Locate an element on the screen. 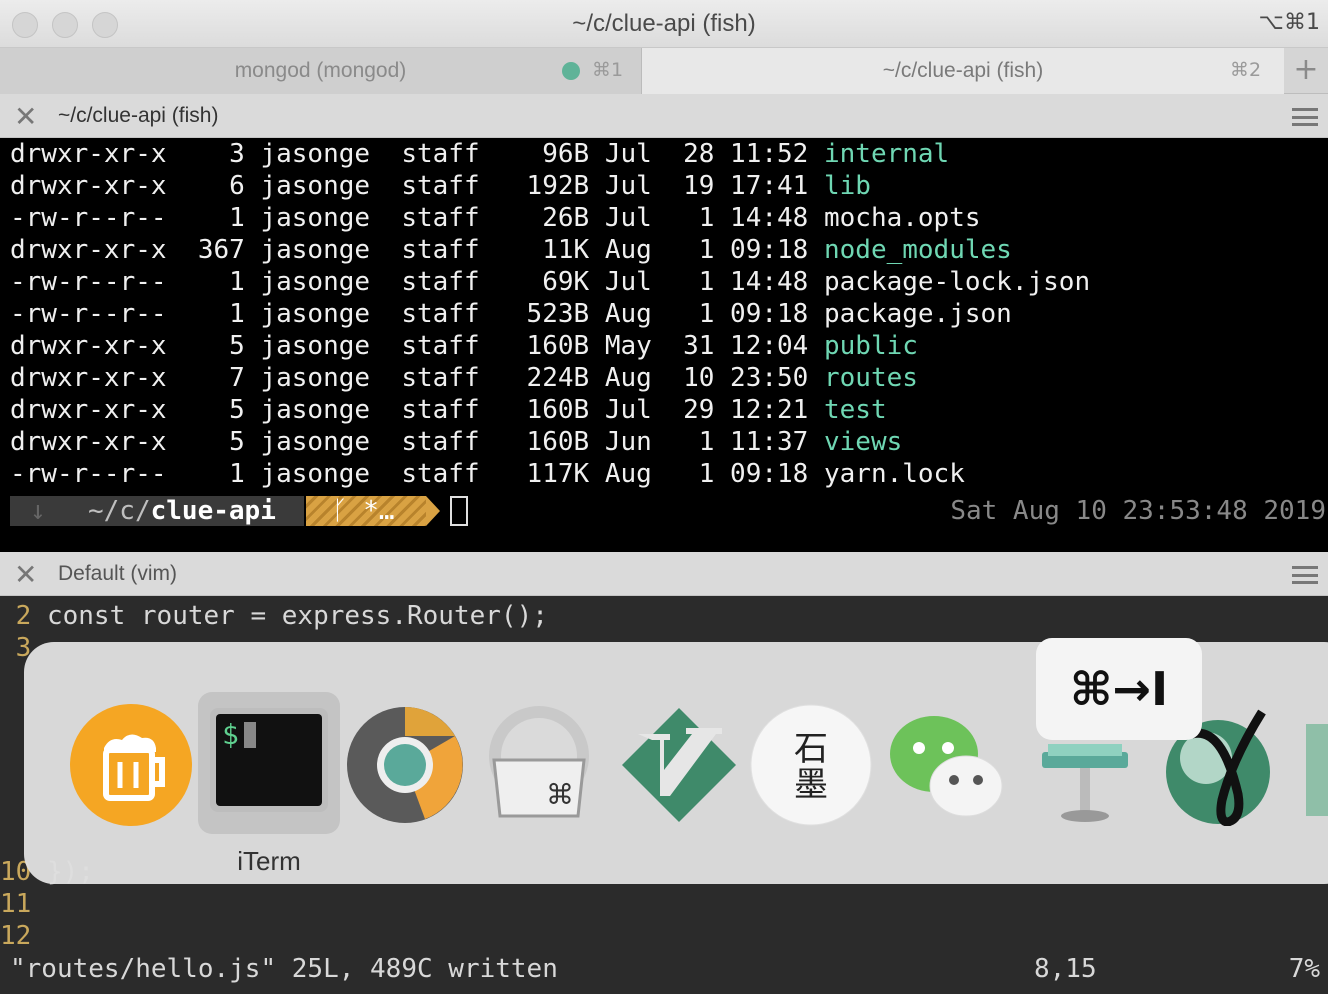 This screenshot has width=1328, height=994. vim-line: 12 is located at coordinates (15, 936).